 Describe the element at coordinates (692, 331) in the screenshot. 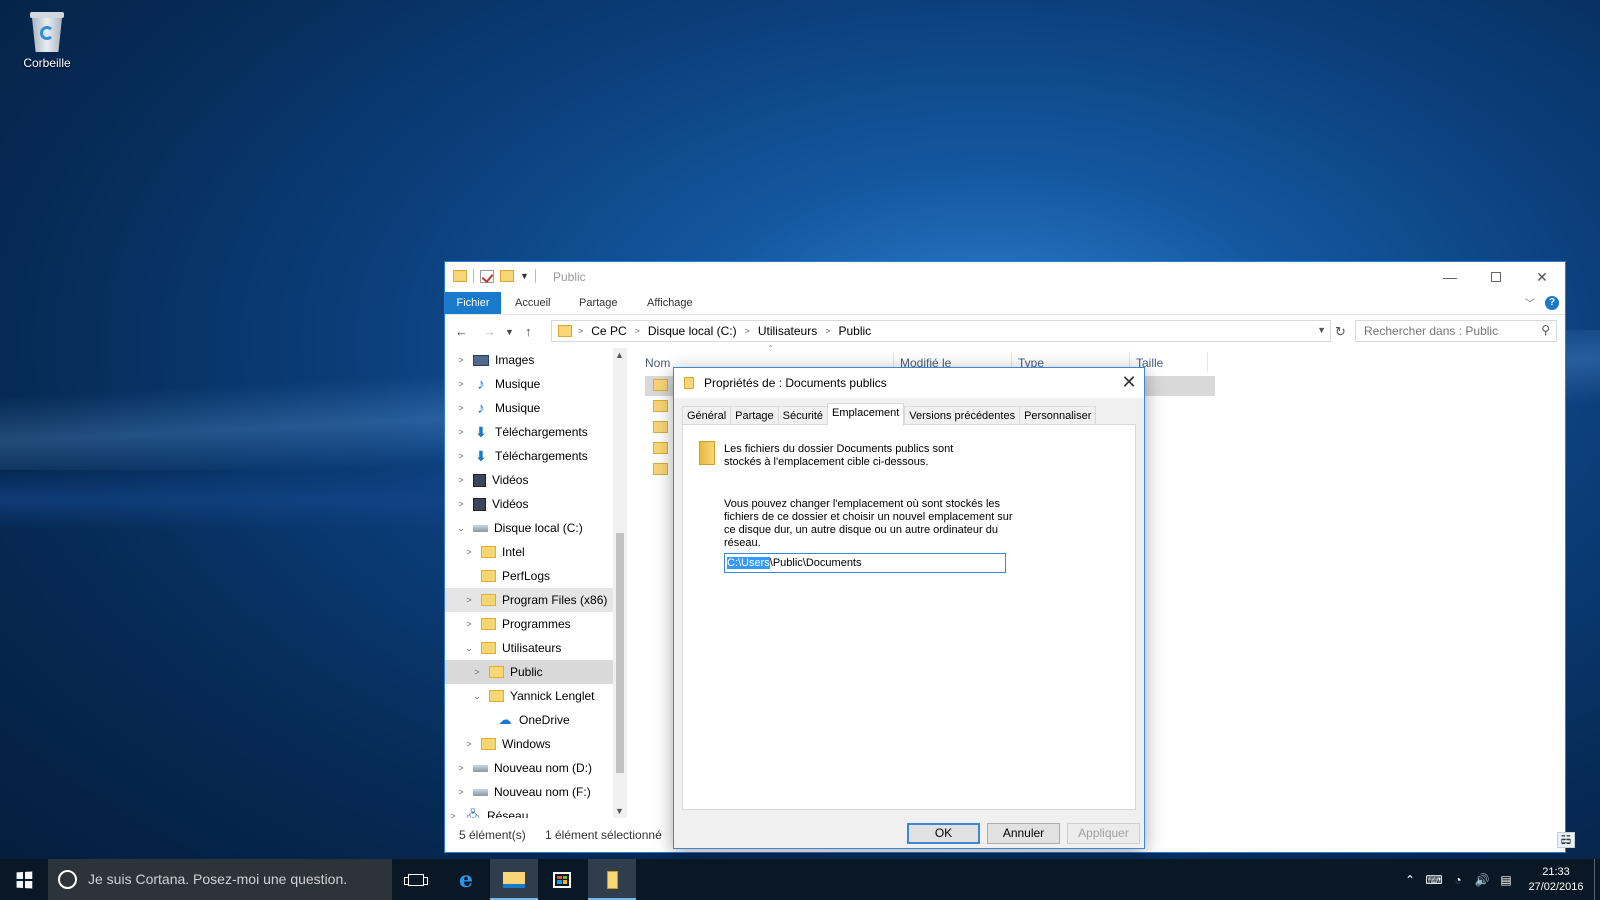

I see `breadcrumb-local-disk: Disque local (C:)` at that location.